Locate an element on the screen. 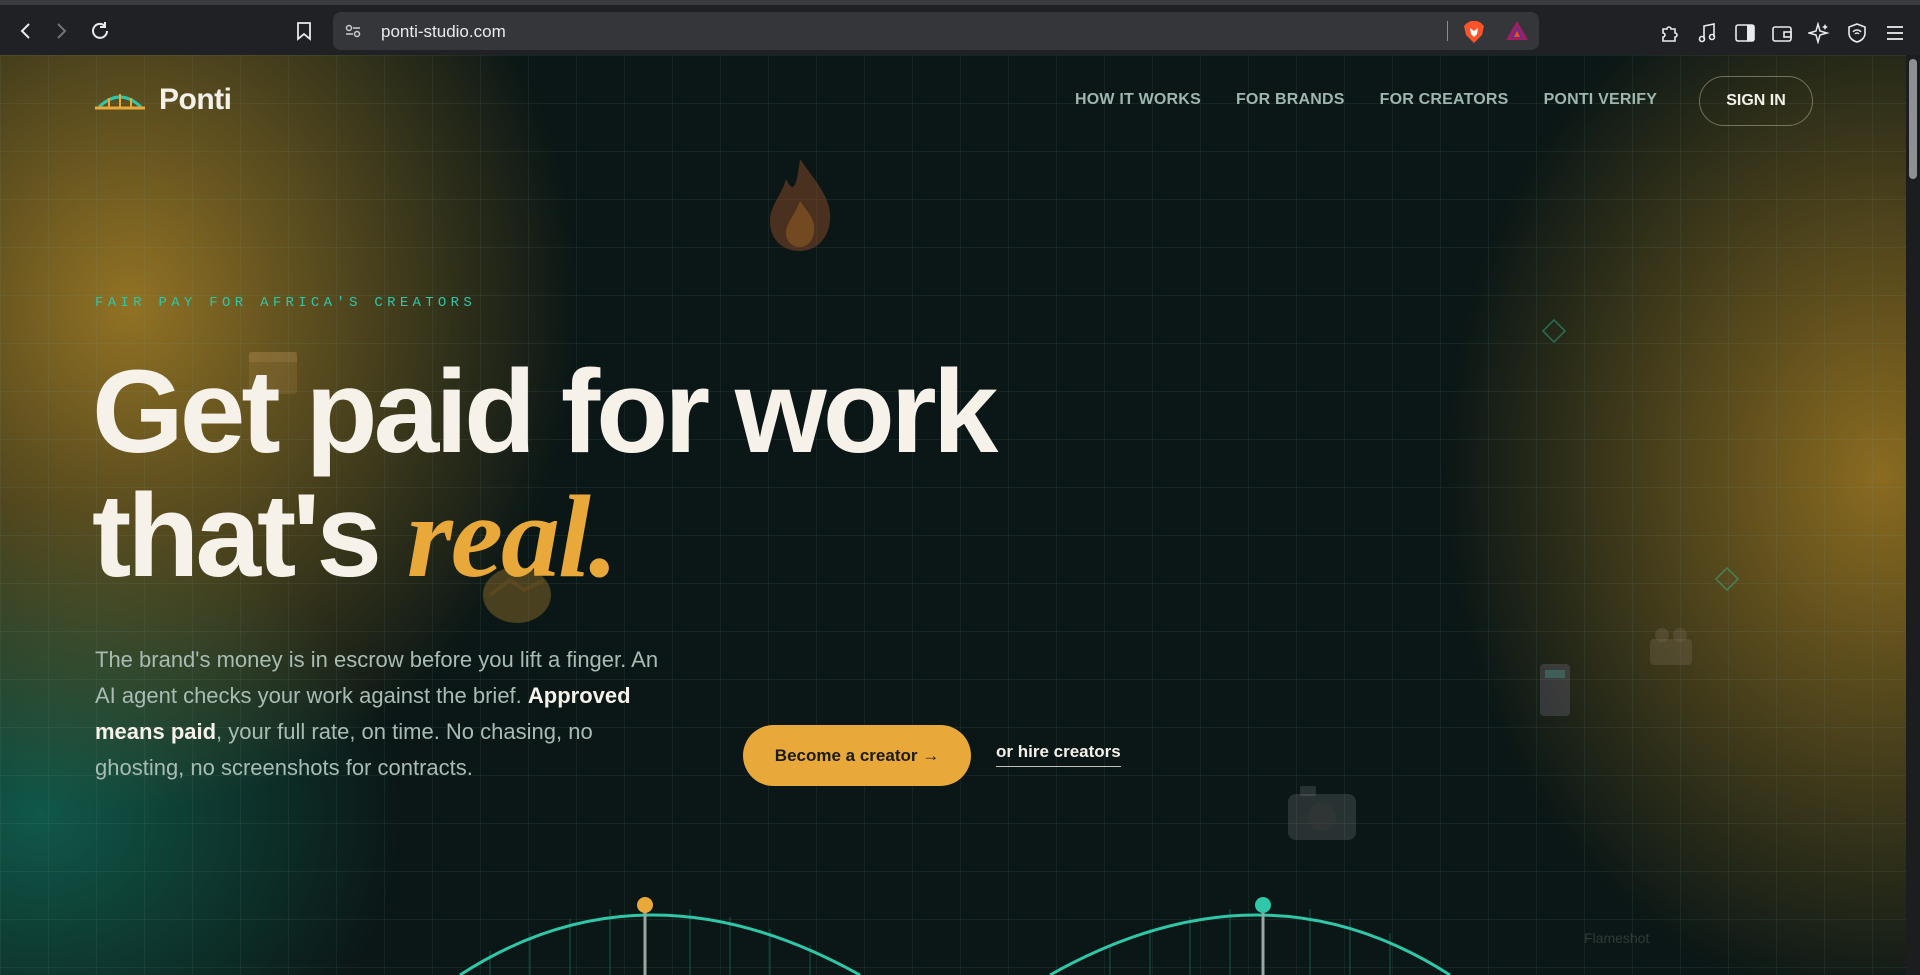  site-logo: Ponti is located at coordinates (163, 100).